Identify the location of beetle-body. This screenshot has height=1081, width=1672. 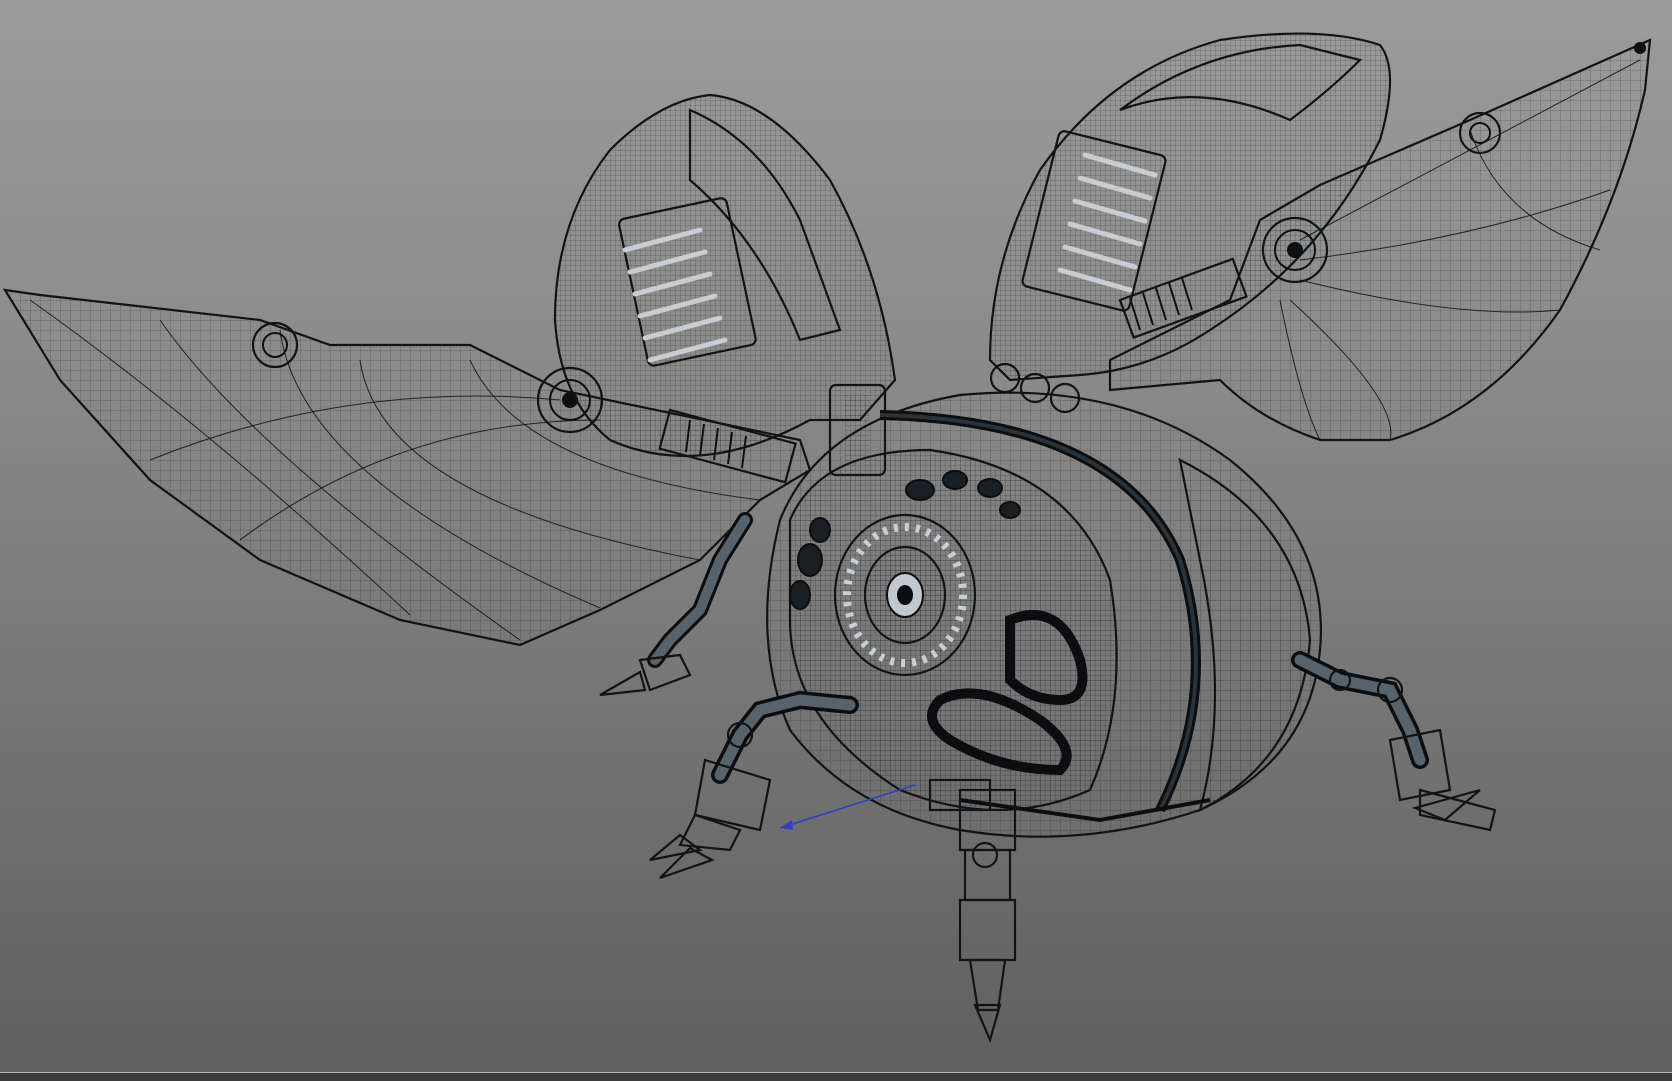
(1044, 614).